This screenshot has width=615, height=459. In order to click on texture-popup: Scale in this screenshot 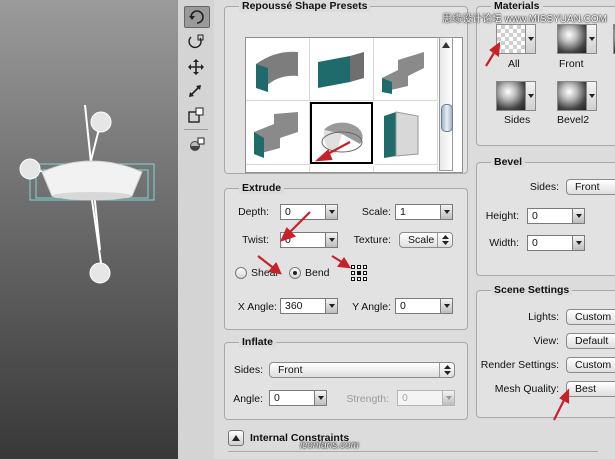, I will do `click(426, 240)`.